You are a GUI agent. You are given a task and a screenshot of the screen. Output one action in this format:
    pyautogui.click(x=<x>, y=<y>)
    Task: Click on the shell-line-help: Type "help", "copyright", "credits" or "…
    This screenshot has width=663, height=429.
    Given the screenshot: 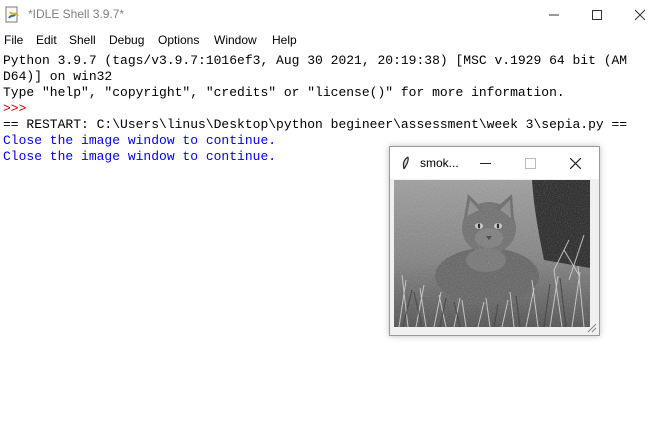 What is the action you would take?
    pyautogui.click(x=284, y=92)
    